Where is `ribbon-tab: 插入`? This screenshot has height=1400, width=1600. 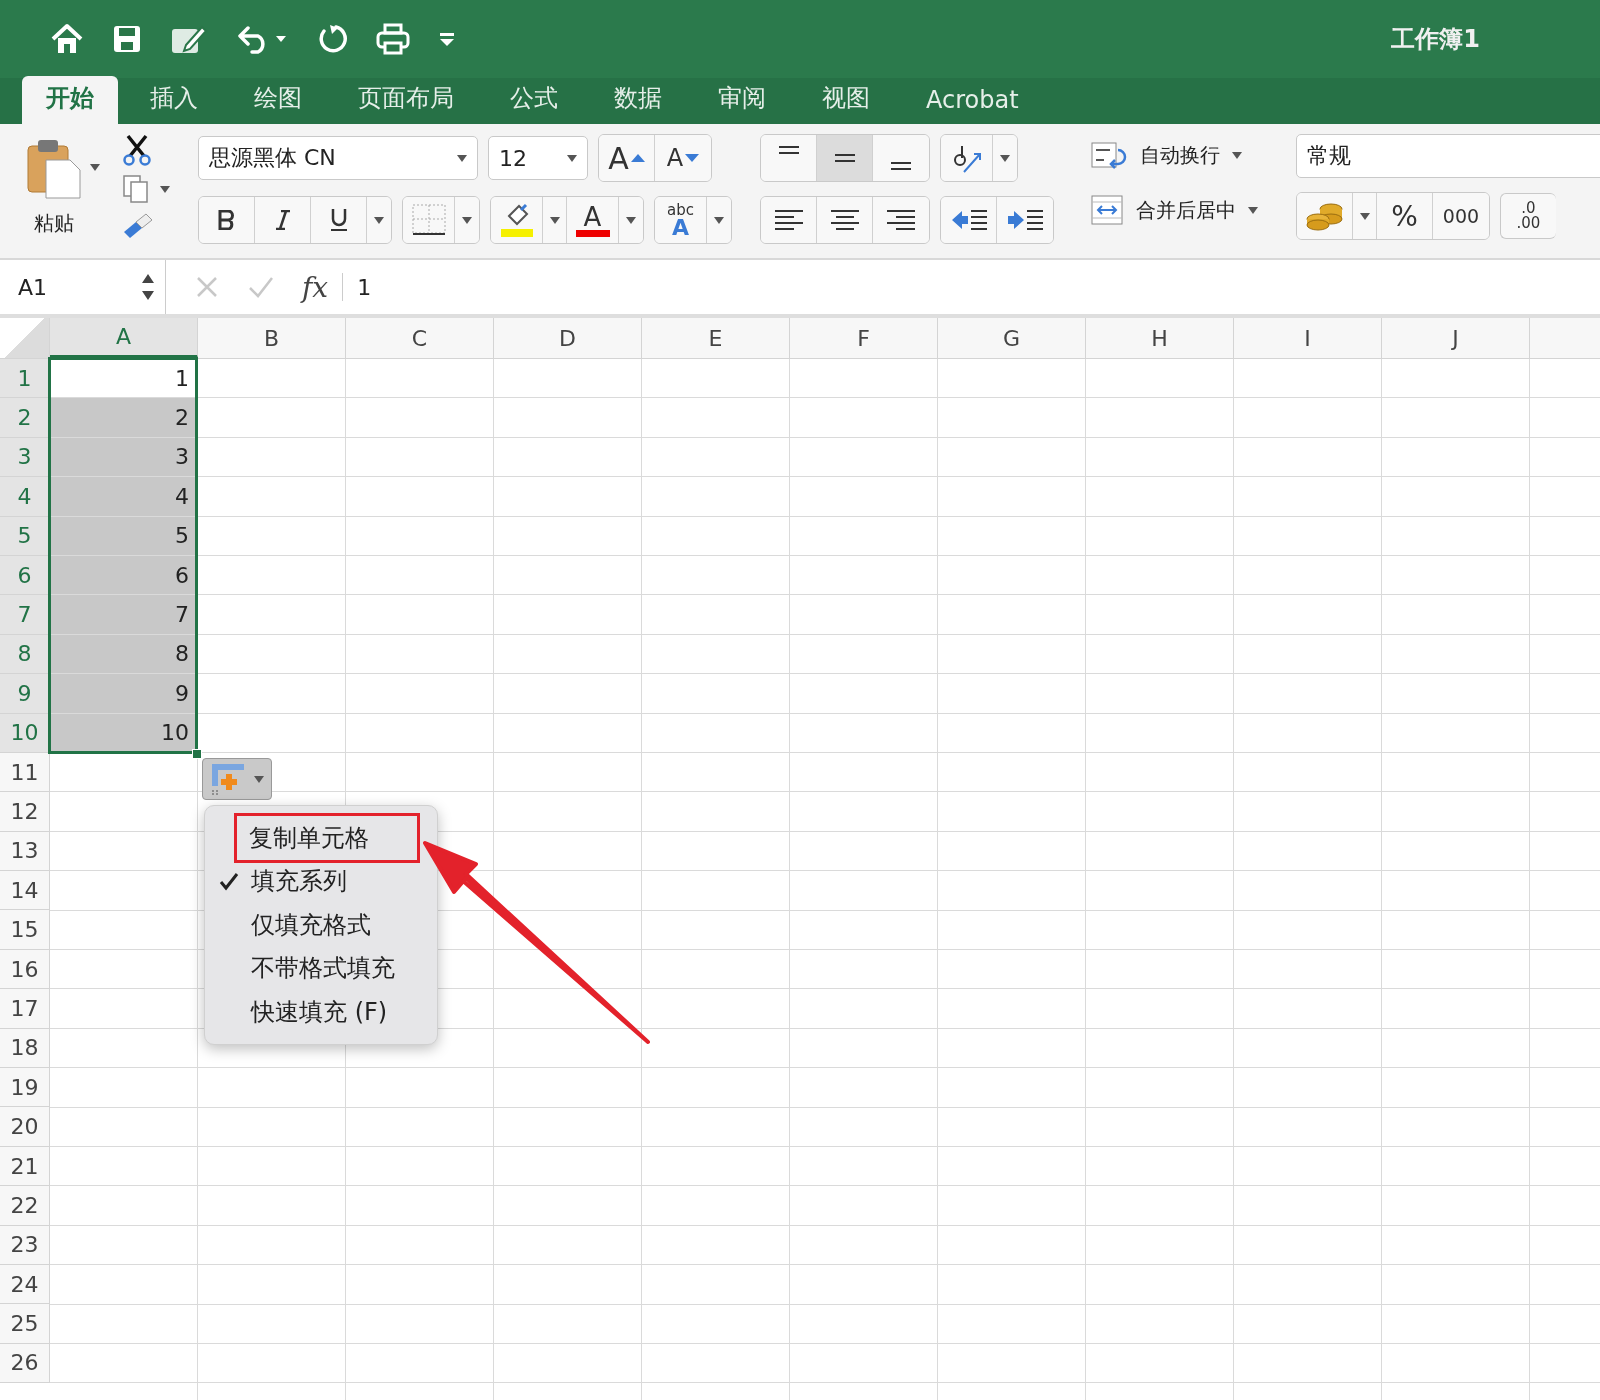
ribbon-tab: 插入 is located at coordinates (174, 100).